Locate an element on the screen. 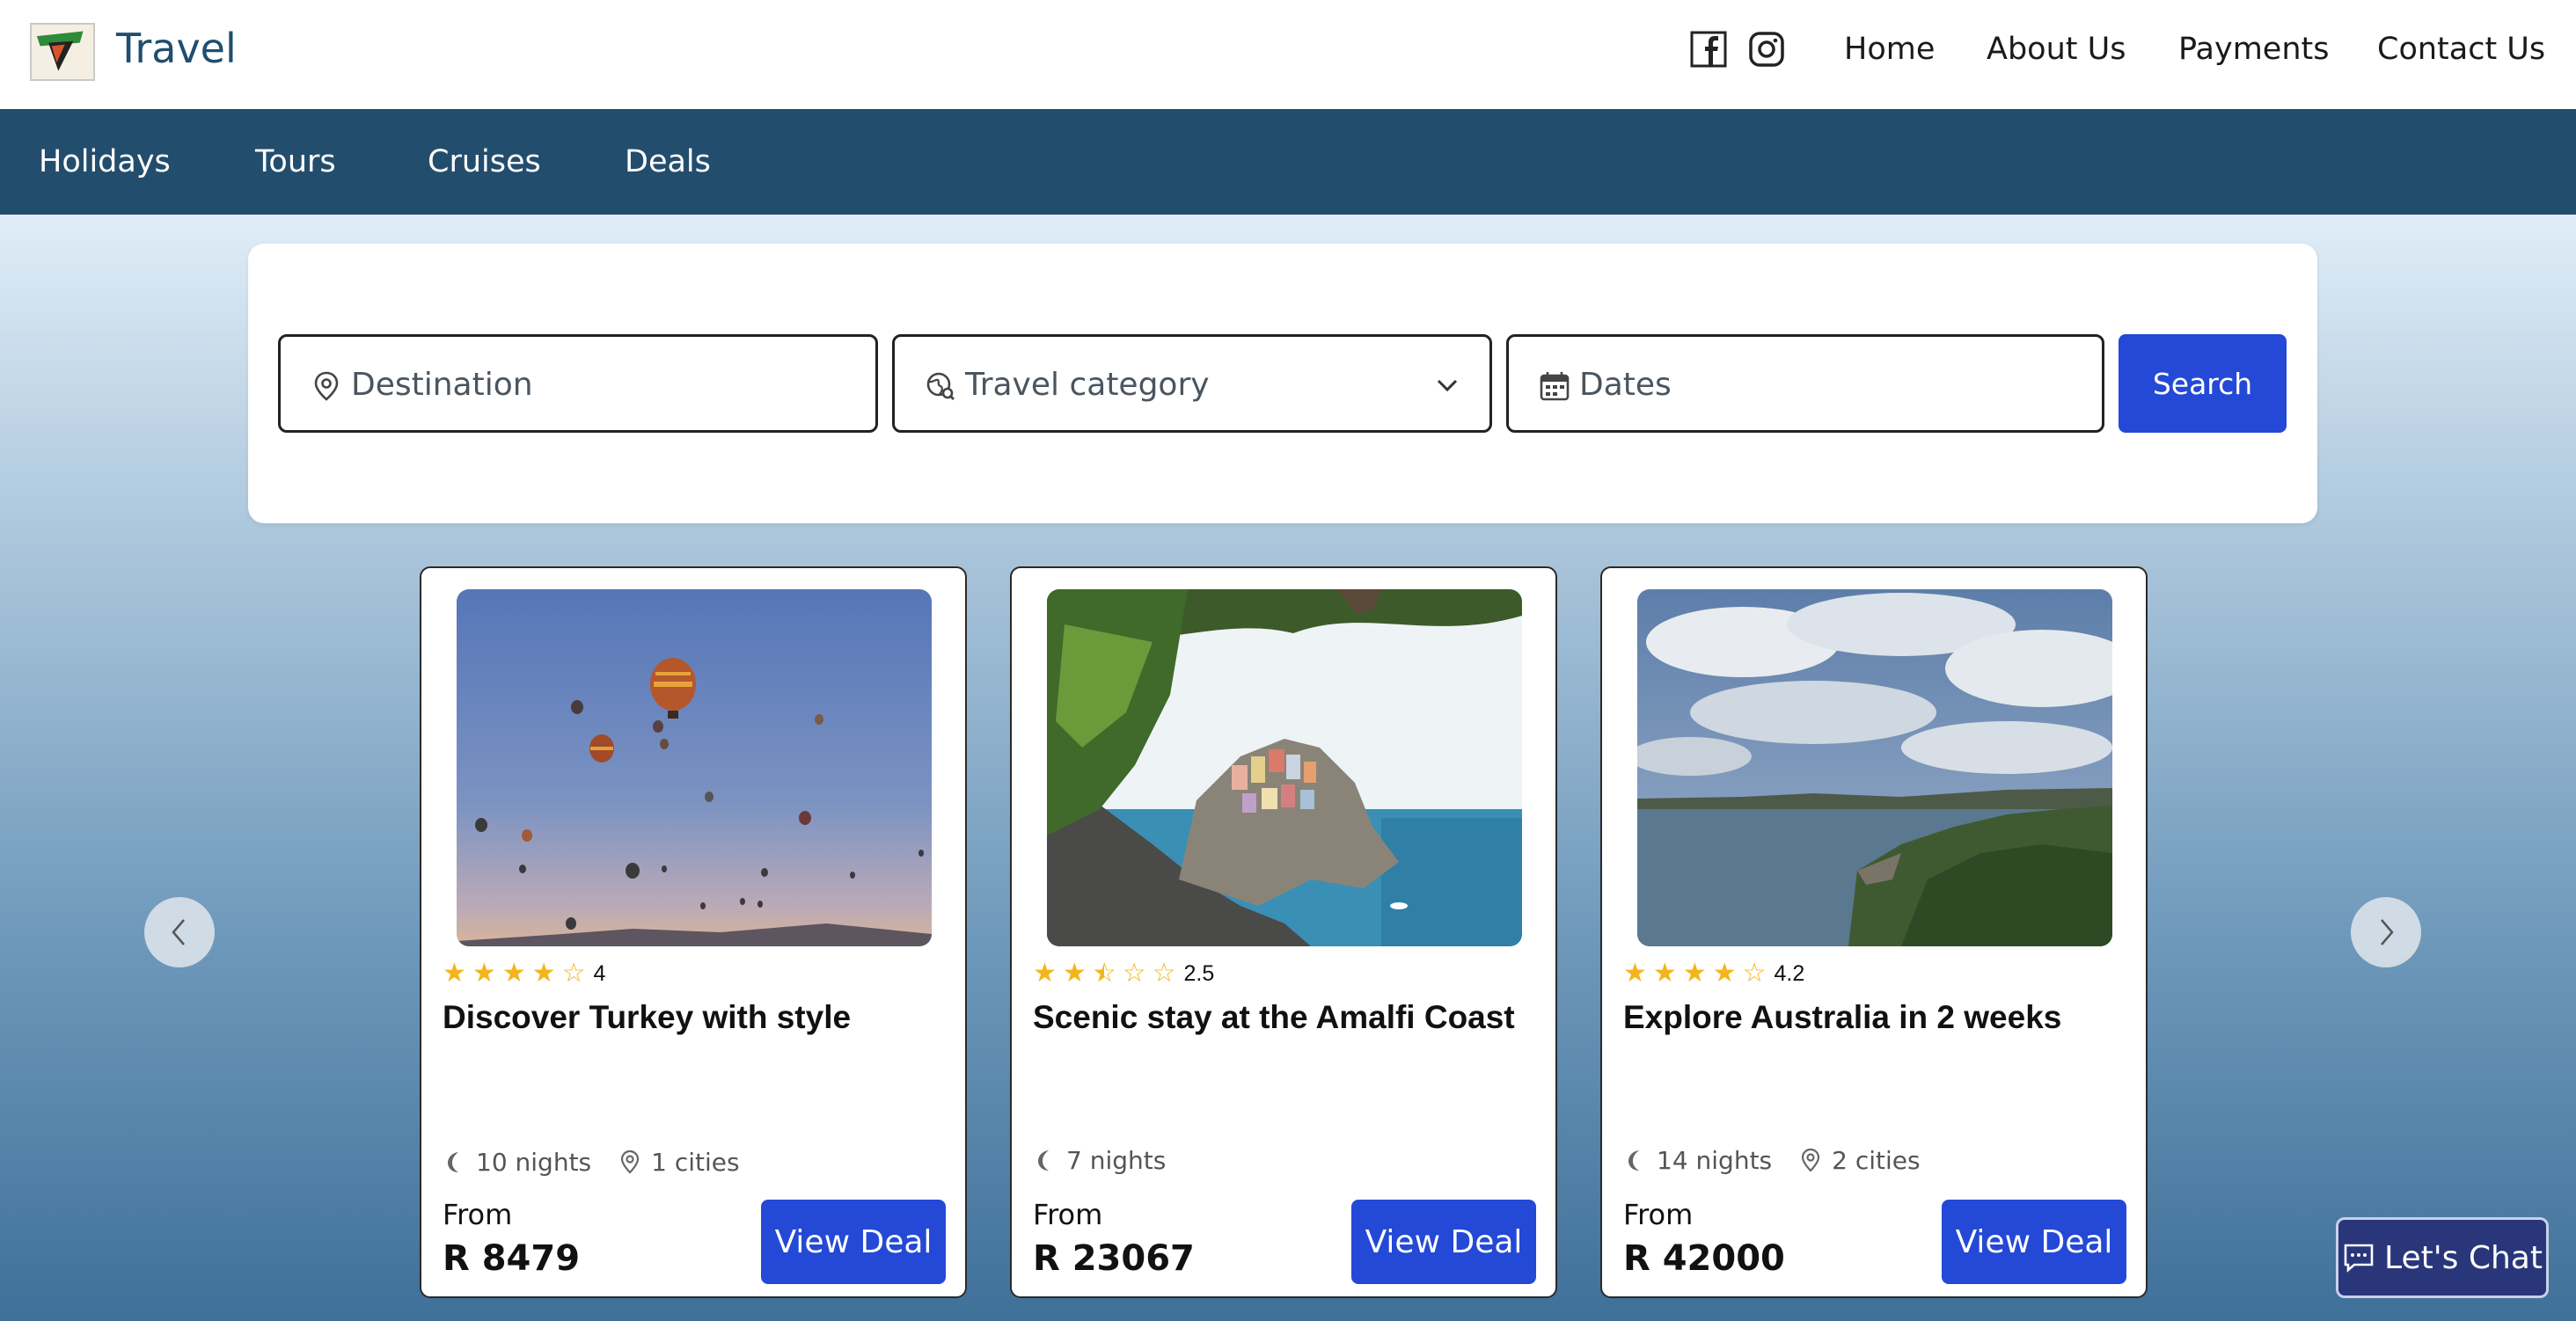 This screenshot has height=1321, width=2576. category-bar: Holidays Tours Cruises Deals is located at coordinates (1288, 162).